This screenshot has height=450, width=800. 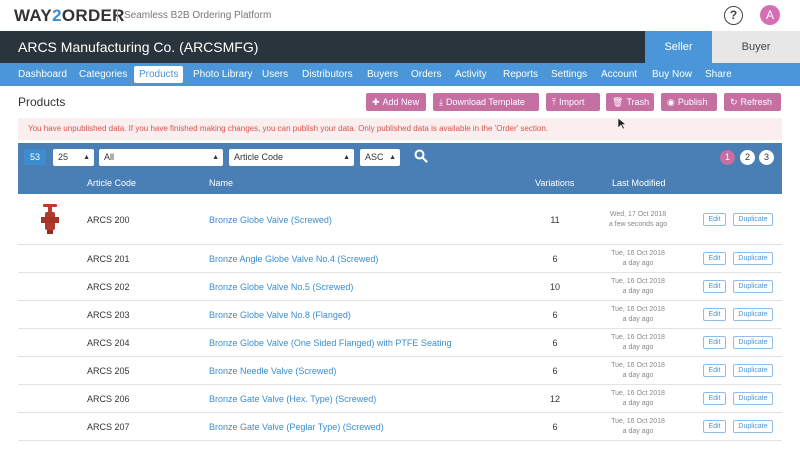 I want to click on article-code: ARCS 201, so click(x=108, y=259).